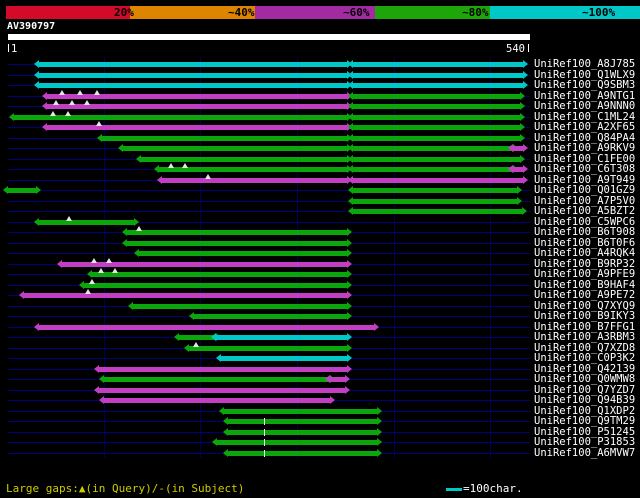  Describe the element at coordinates (584, 453) in the screenshot. I see `subject-id-label: UniRef100_A6MVW7` at that location.